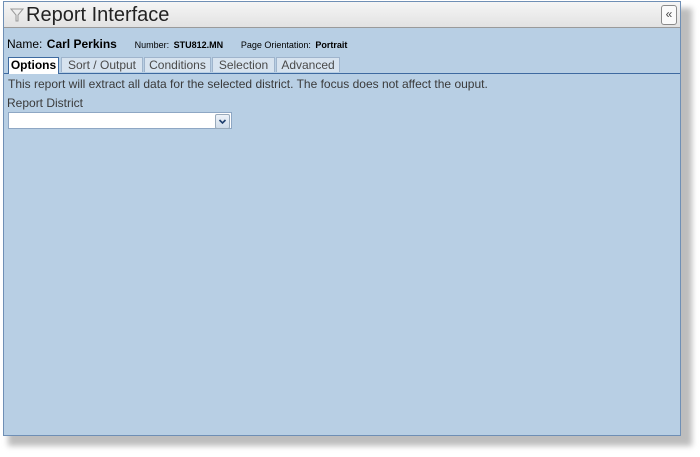  Describe the element at coordinates (81, 44) in the screenshot. I see `report-name: Carl Perkins` at that location.